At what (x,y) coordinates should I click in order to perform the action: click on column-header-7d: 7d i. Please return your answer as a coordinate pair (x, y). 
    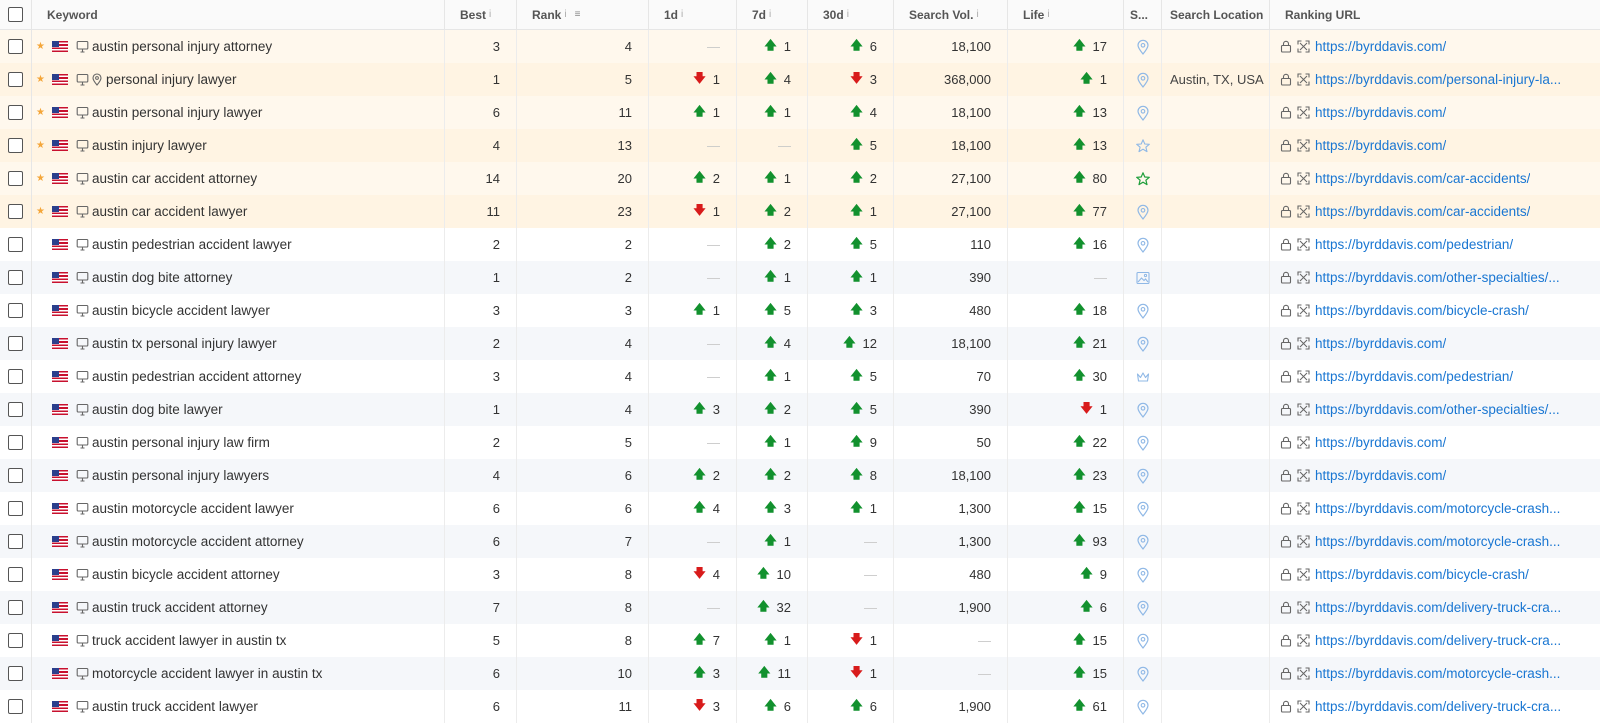
    Looking at the image, I should click on (772, 15).